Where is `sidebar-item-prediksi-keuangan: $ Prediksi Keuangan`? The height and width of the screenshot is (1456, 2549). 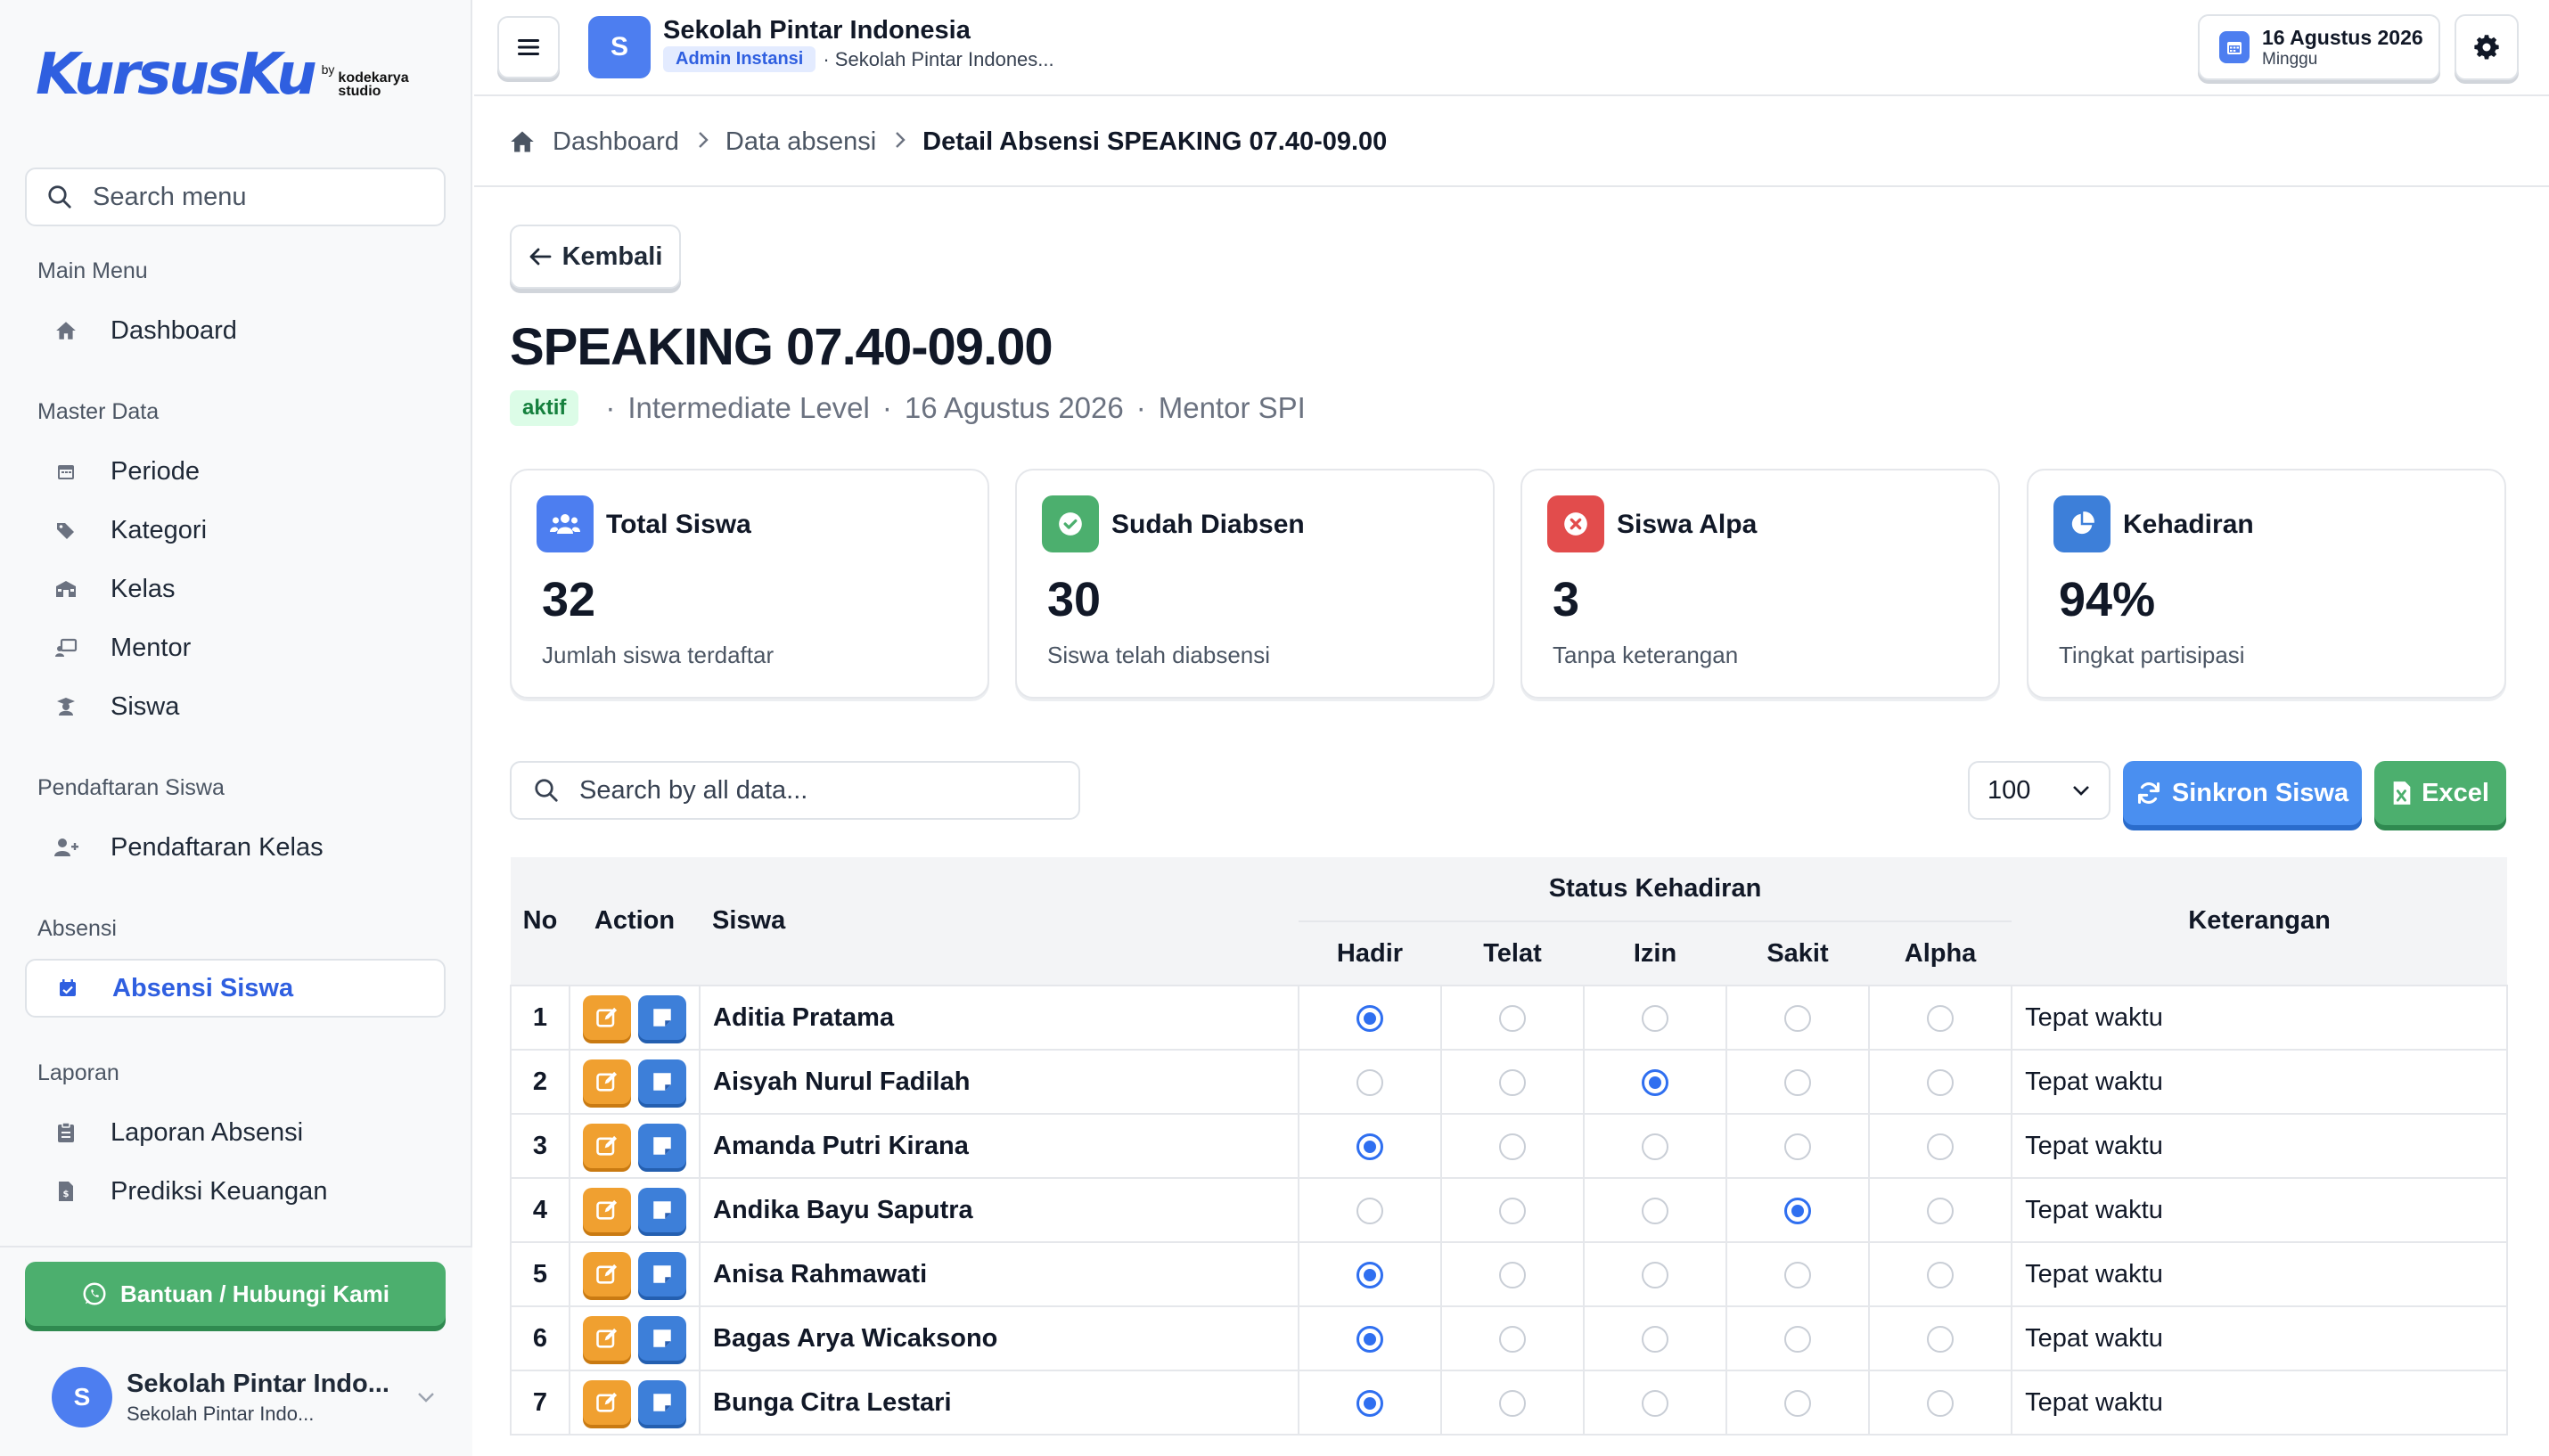
sidebar-item-prediksi-keuangan: $ Prediksi Keuangan is located at coordinates (235, 1192).